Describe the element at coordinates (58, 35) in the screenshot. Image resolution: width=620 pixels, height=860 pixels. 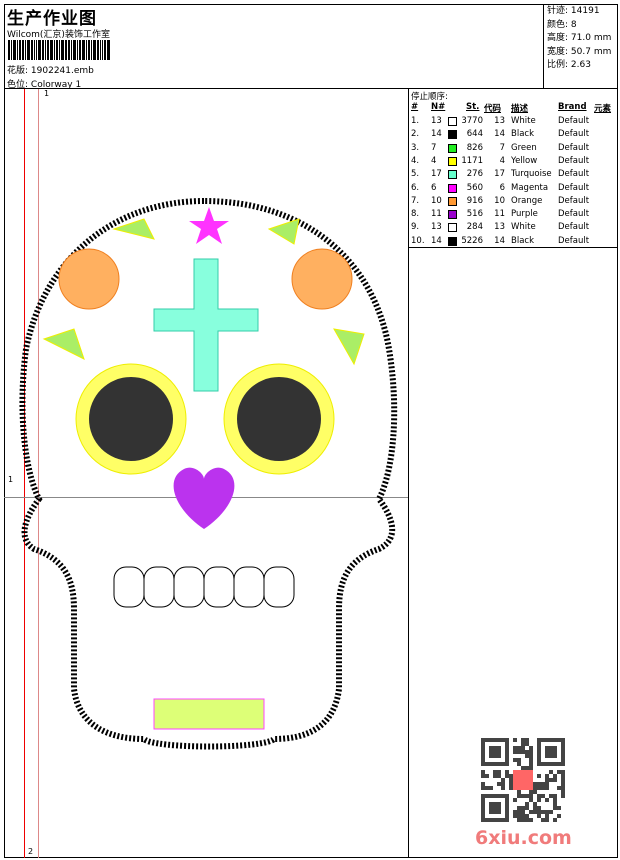
I see `company-name: Wilcom(汇京)装饰工作室` at that location.